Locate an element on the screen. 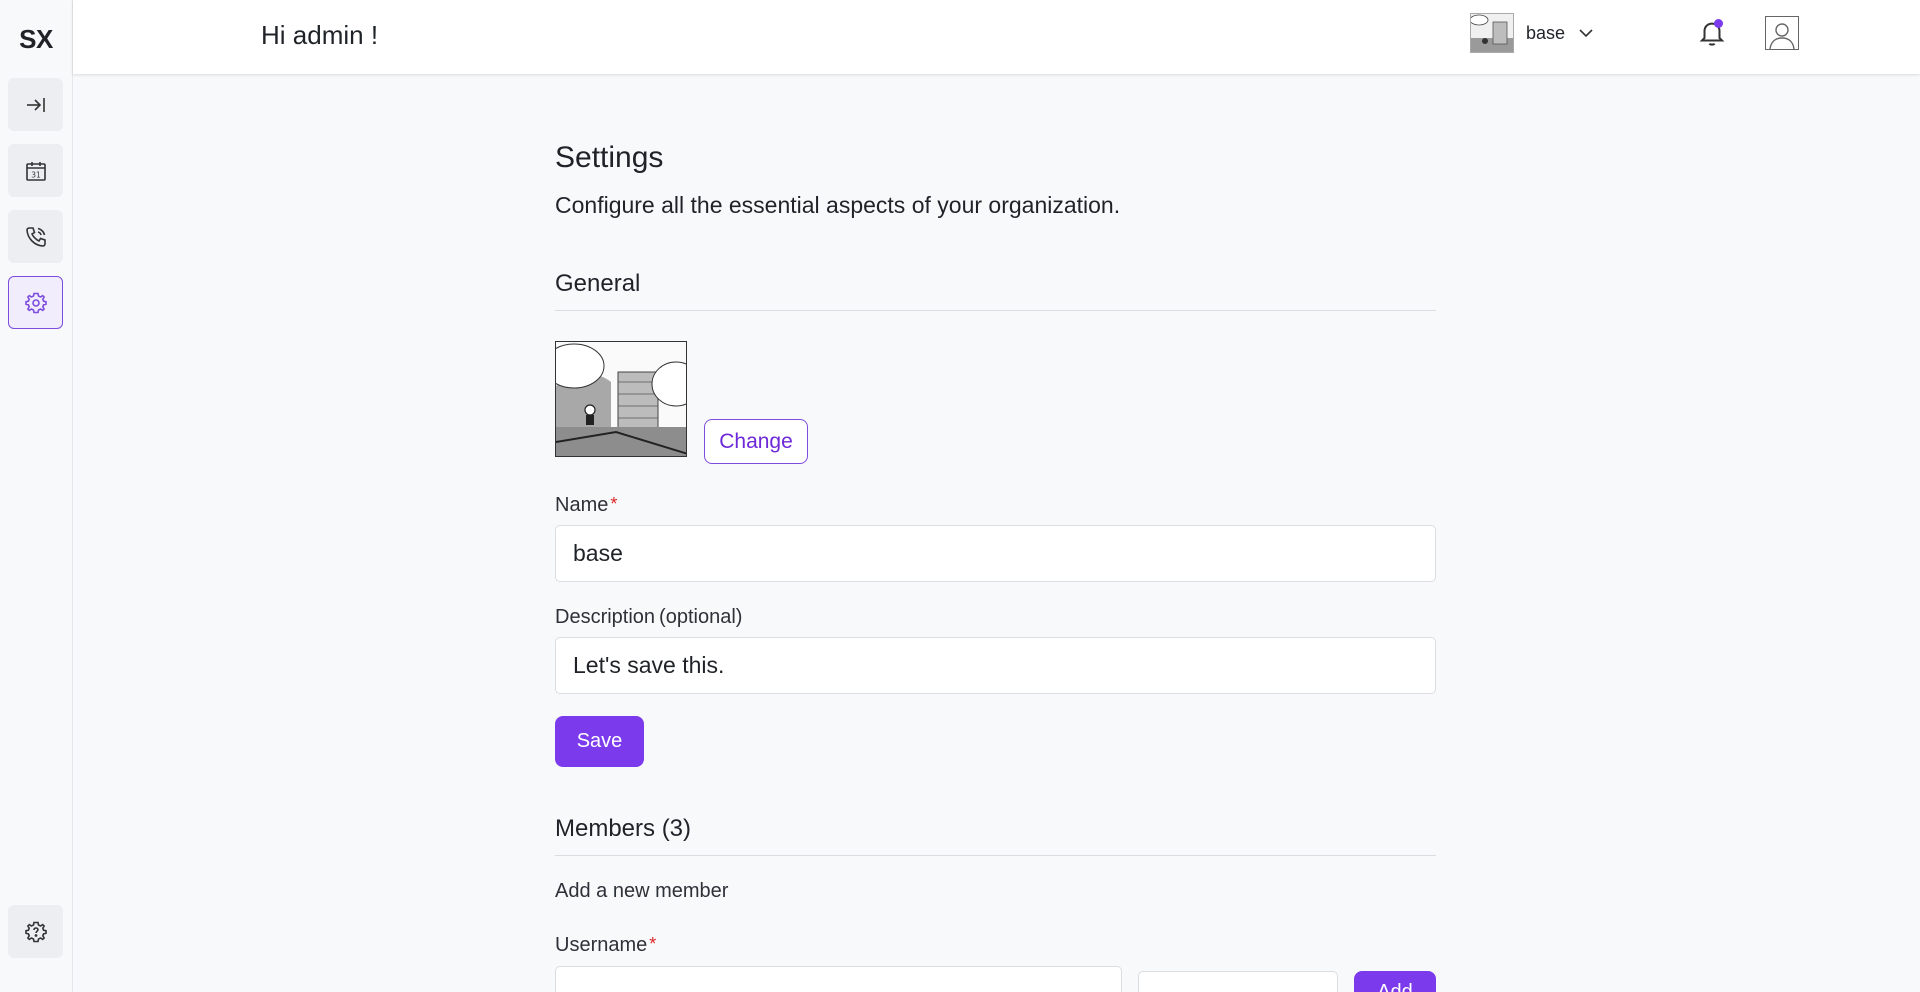 The height and width of the screenshot is (992, 1920). organization-name: base is located at coordinates (1546, 32).